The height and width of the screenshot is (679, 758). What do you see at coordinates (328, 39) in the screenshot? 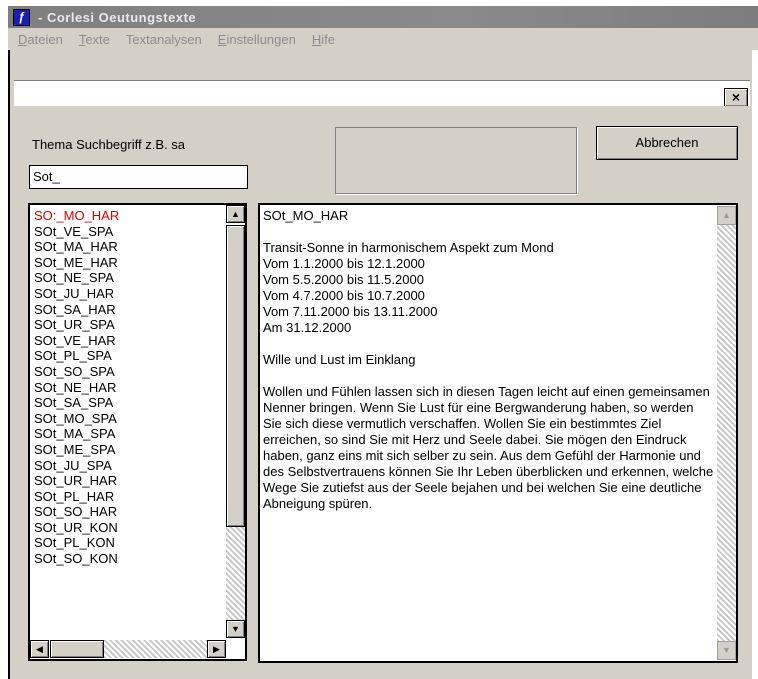
I see `menu-hife-rest: ife` at bounding box center [328, 39].